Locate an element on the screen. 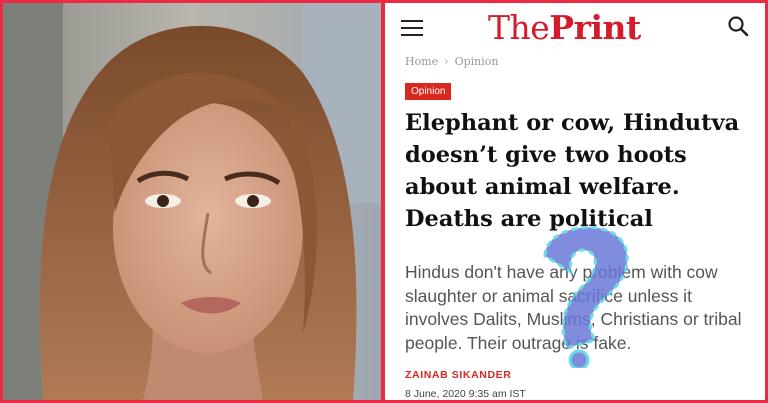 Image resolution: width=768 pixels, height=403 pixels. breadcrumb-section: Opinion is located at coordinates (477, 61).